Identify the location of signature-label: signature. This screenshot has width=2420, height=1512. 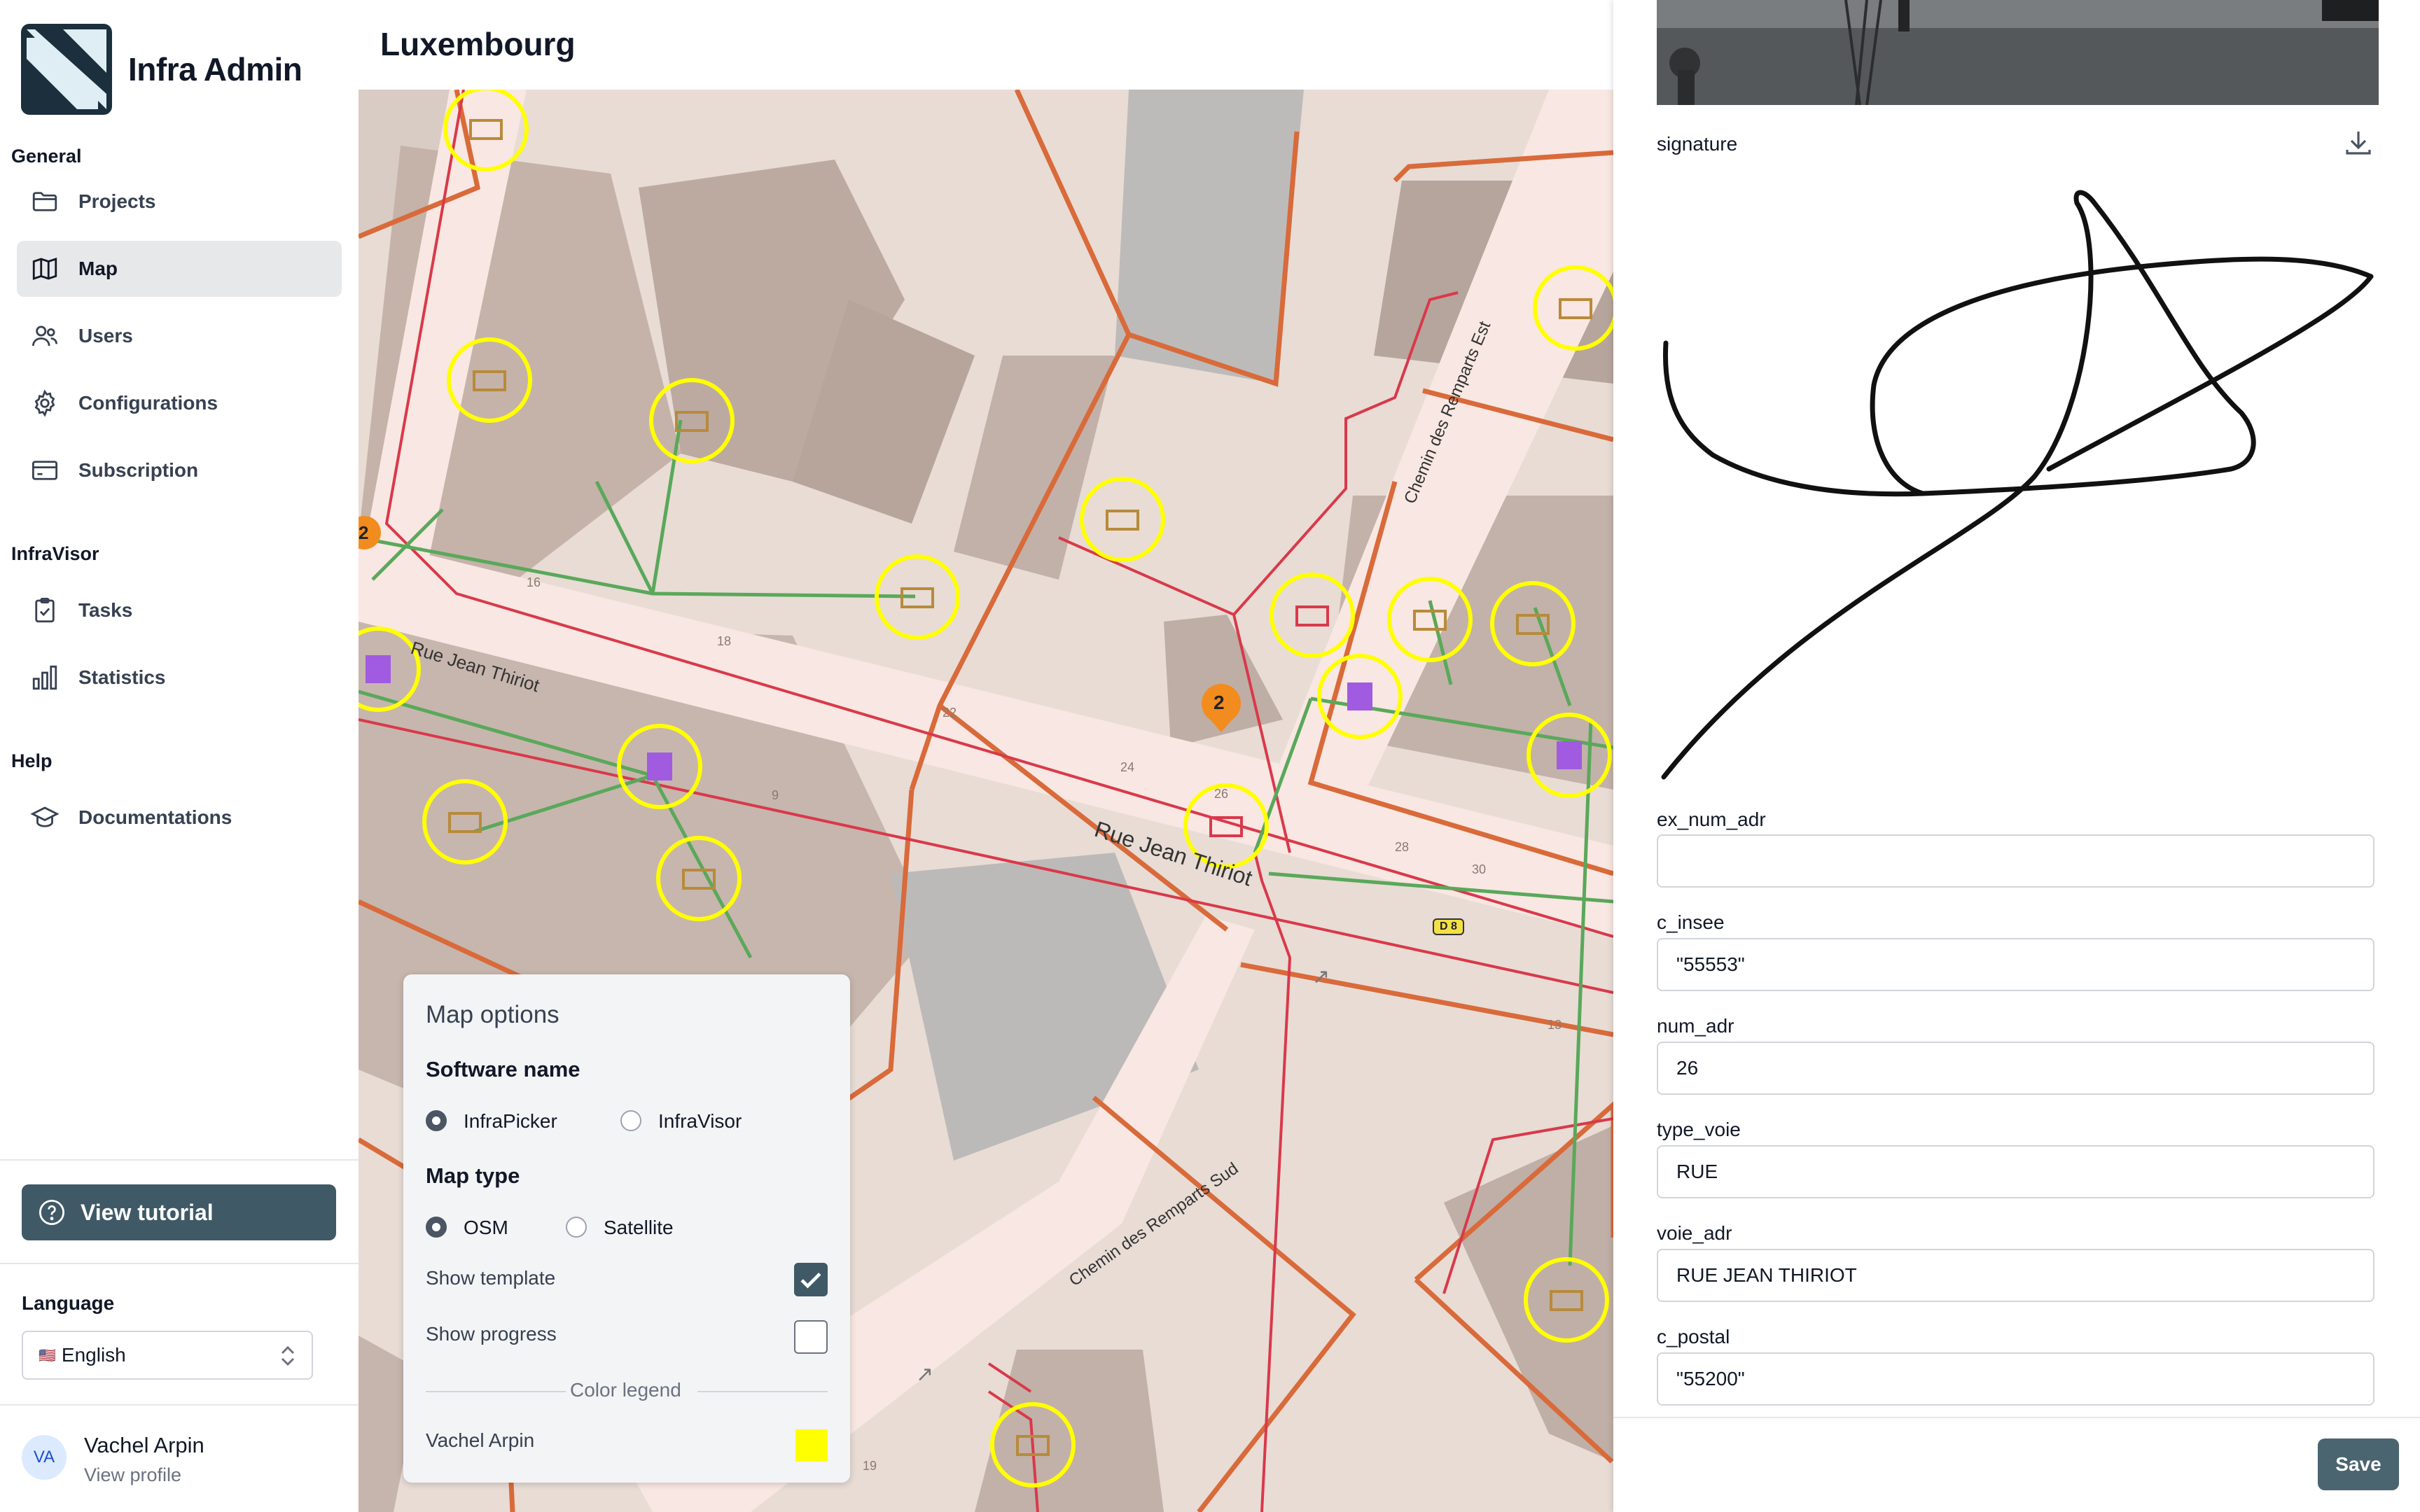
(1697, 144).